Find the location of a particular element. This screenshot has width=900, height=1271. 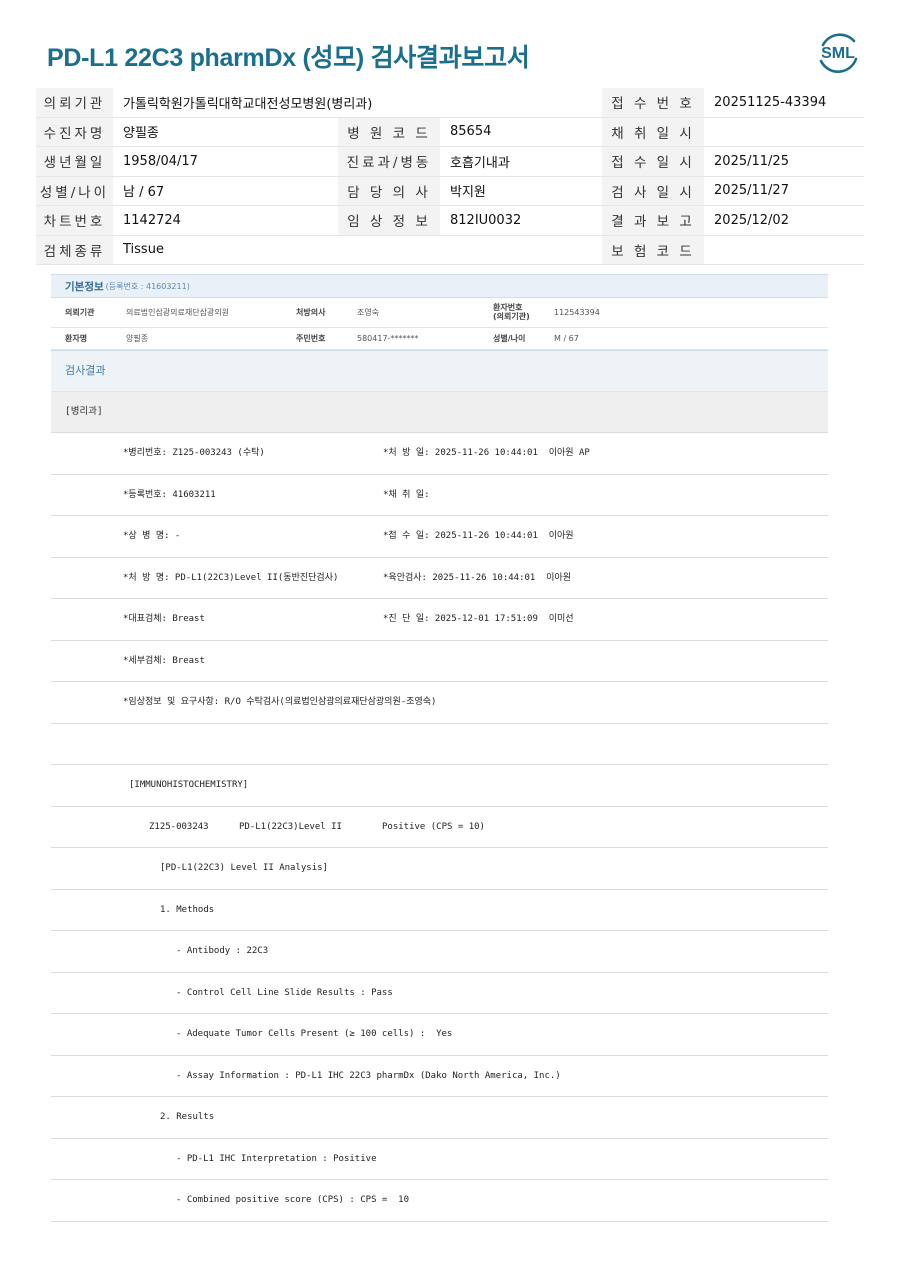

value-clinical-info: 812IU0032 is located at coordinates (521, 220).